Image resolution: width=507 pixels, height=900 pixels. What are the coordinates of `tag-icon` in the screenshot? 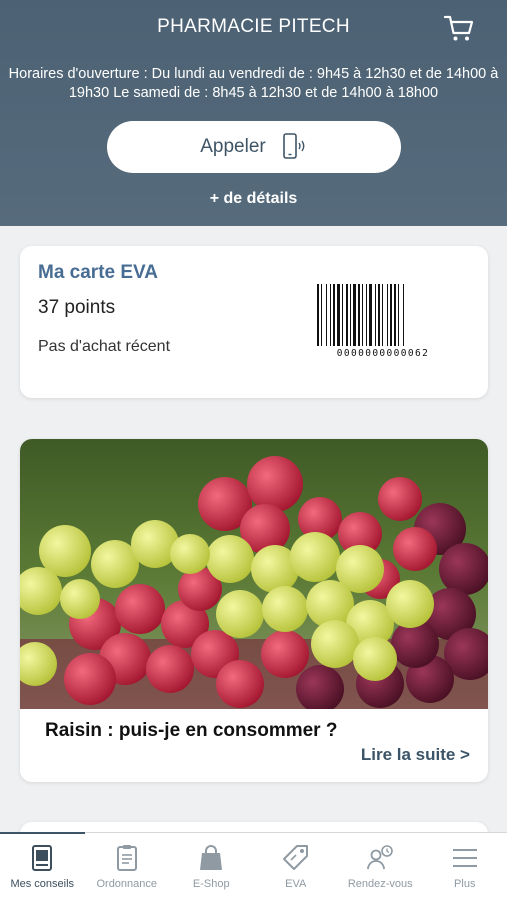 It's located at (295, 857).